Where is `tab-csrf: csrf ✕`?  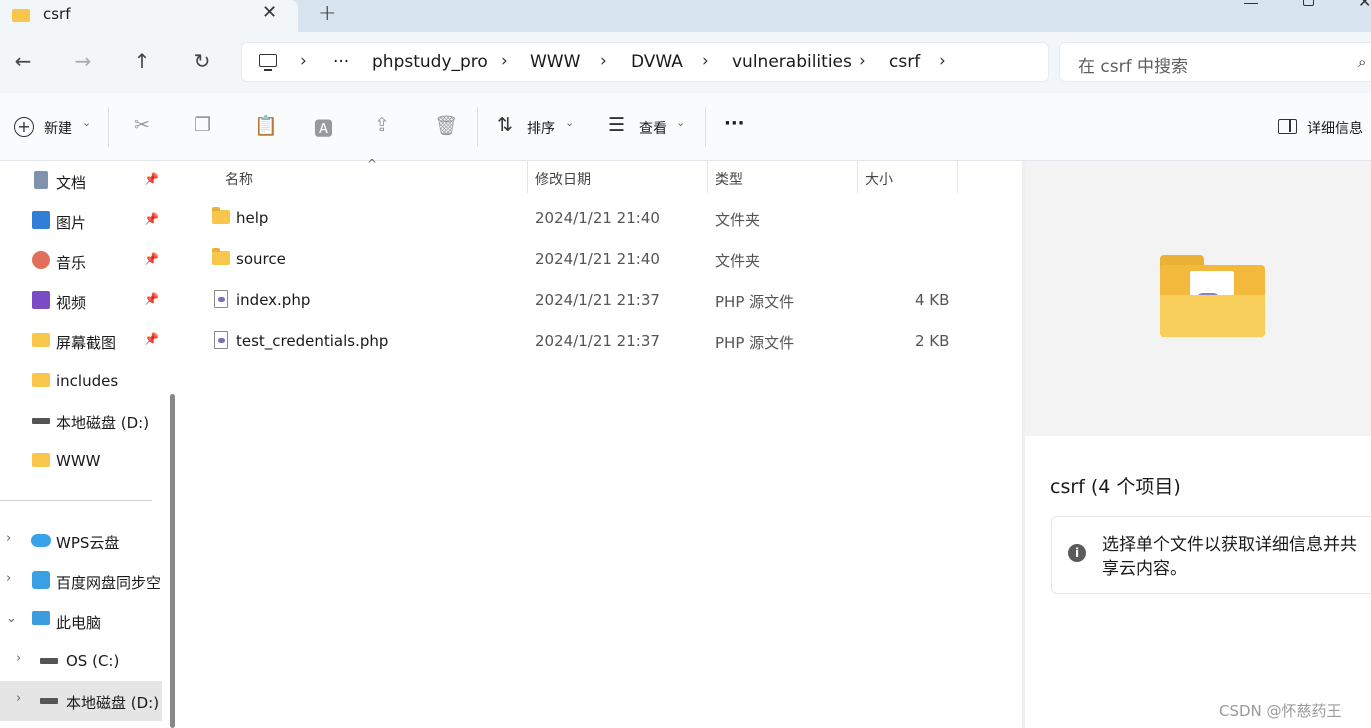
tab-csrf: csrf ✕ is located at coordinates (149, 16).